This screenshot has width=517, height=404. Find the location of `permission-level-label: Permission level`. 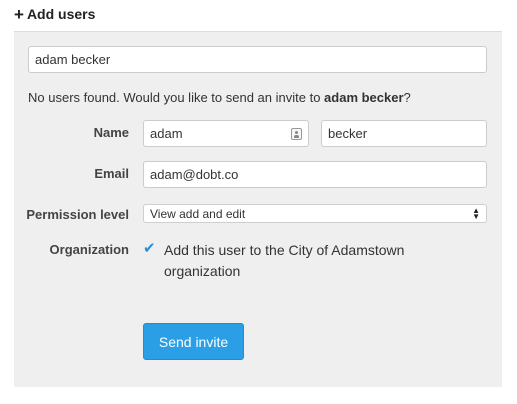

permission-level-label: Permission level is located at coordinates (77, 214).